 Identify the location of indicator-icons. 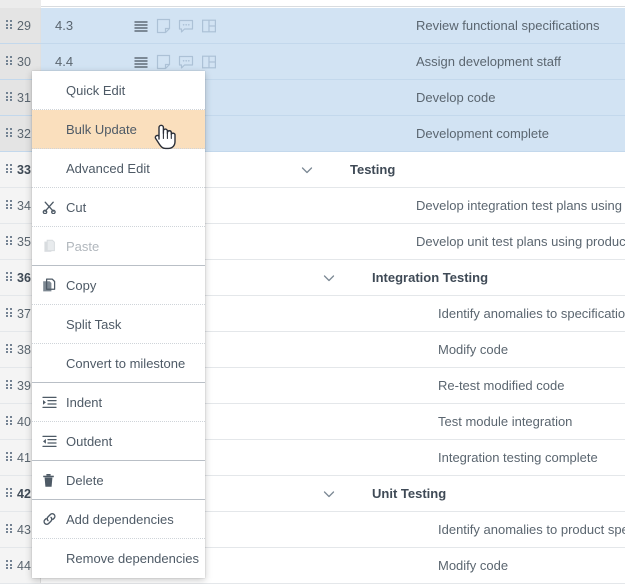
(175, 25).